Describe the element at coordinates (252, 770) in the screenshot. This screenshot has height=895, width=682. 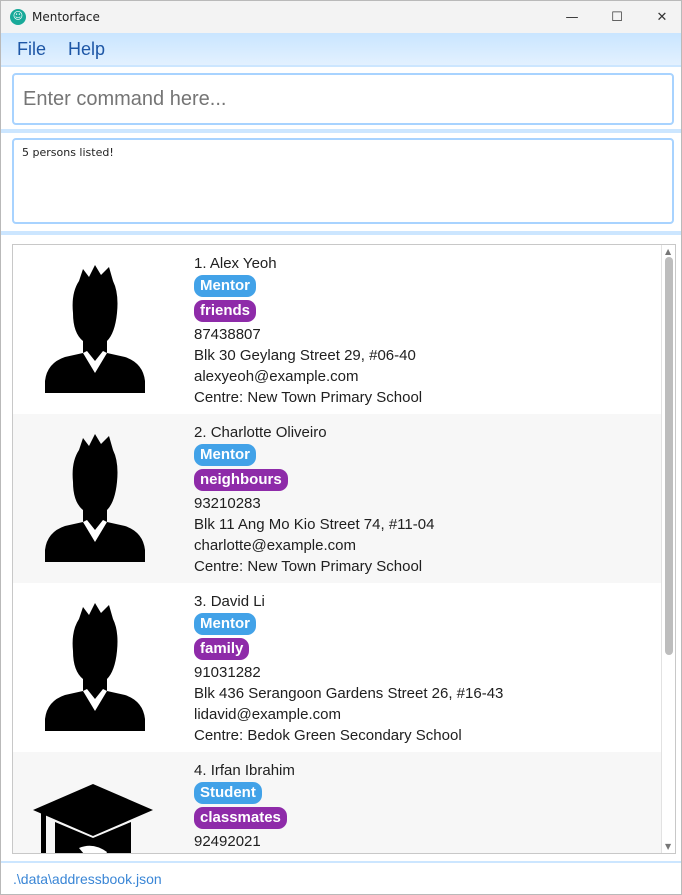
I see `person-name: Irfan Ibrahim` at that location.